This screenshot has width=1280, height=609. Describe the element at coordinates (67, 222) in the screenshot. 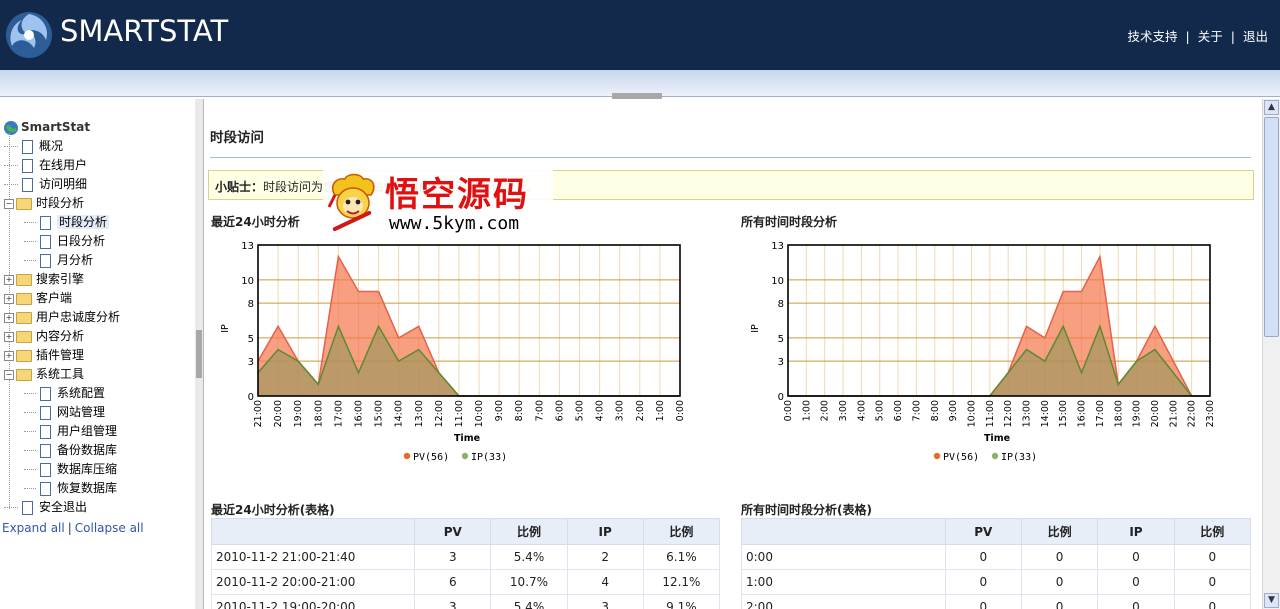

I see `tree-item-4: 时段分析` at that location.